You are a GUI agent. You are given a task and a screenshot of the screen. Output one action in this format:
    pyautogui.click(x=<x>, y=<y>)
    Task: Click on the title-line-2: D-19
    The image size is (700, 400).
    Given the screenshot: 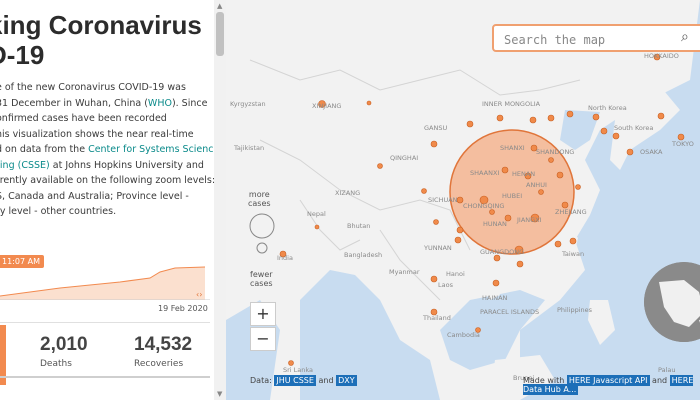 What is the action you would take?
    pyautogui.click(x=22, y=55)
    